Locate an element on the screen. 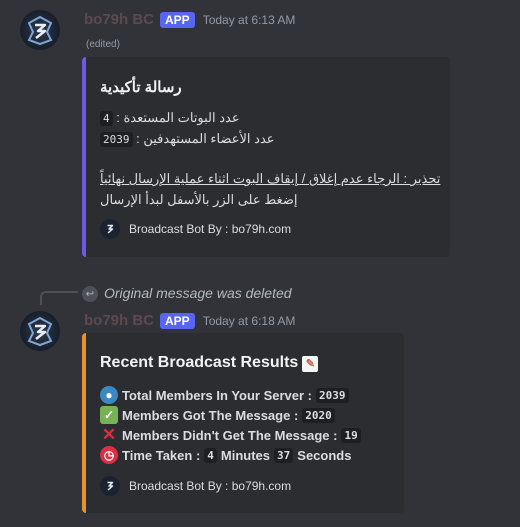  message2-header: bo79h BC APP Today at 6:18 AM is located at coordinates (189, 320).